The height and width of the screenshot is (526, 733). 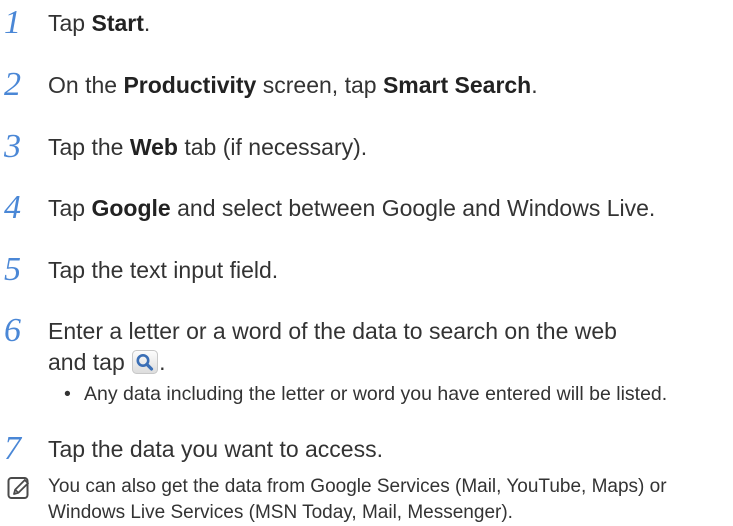 What do you see at coordinates (12, 448) in the screenshot?
I see `step-number: 7` at bounding box center [12, 448].